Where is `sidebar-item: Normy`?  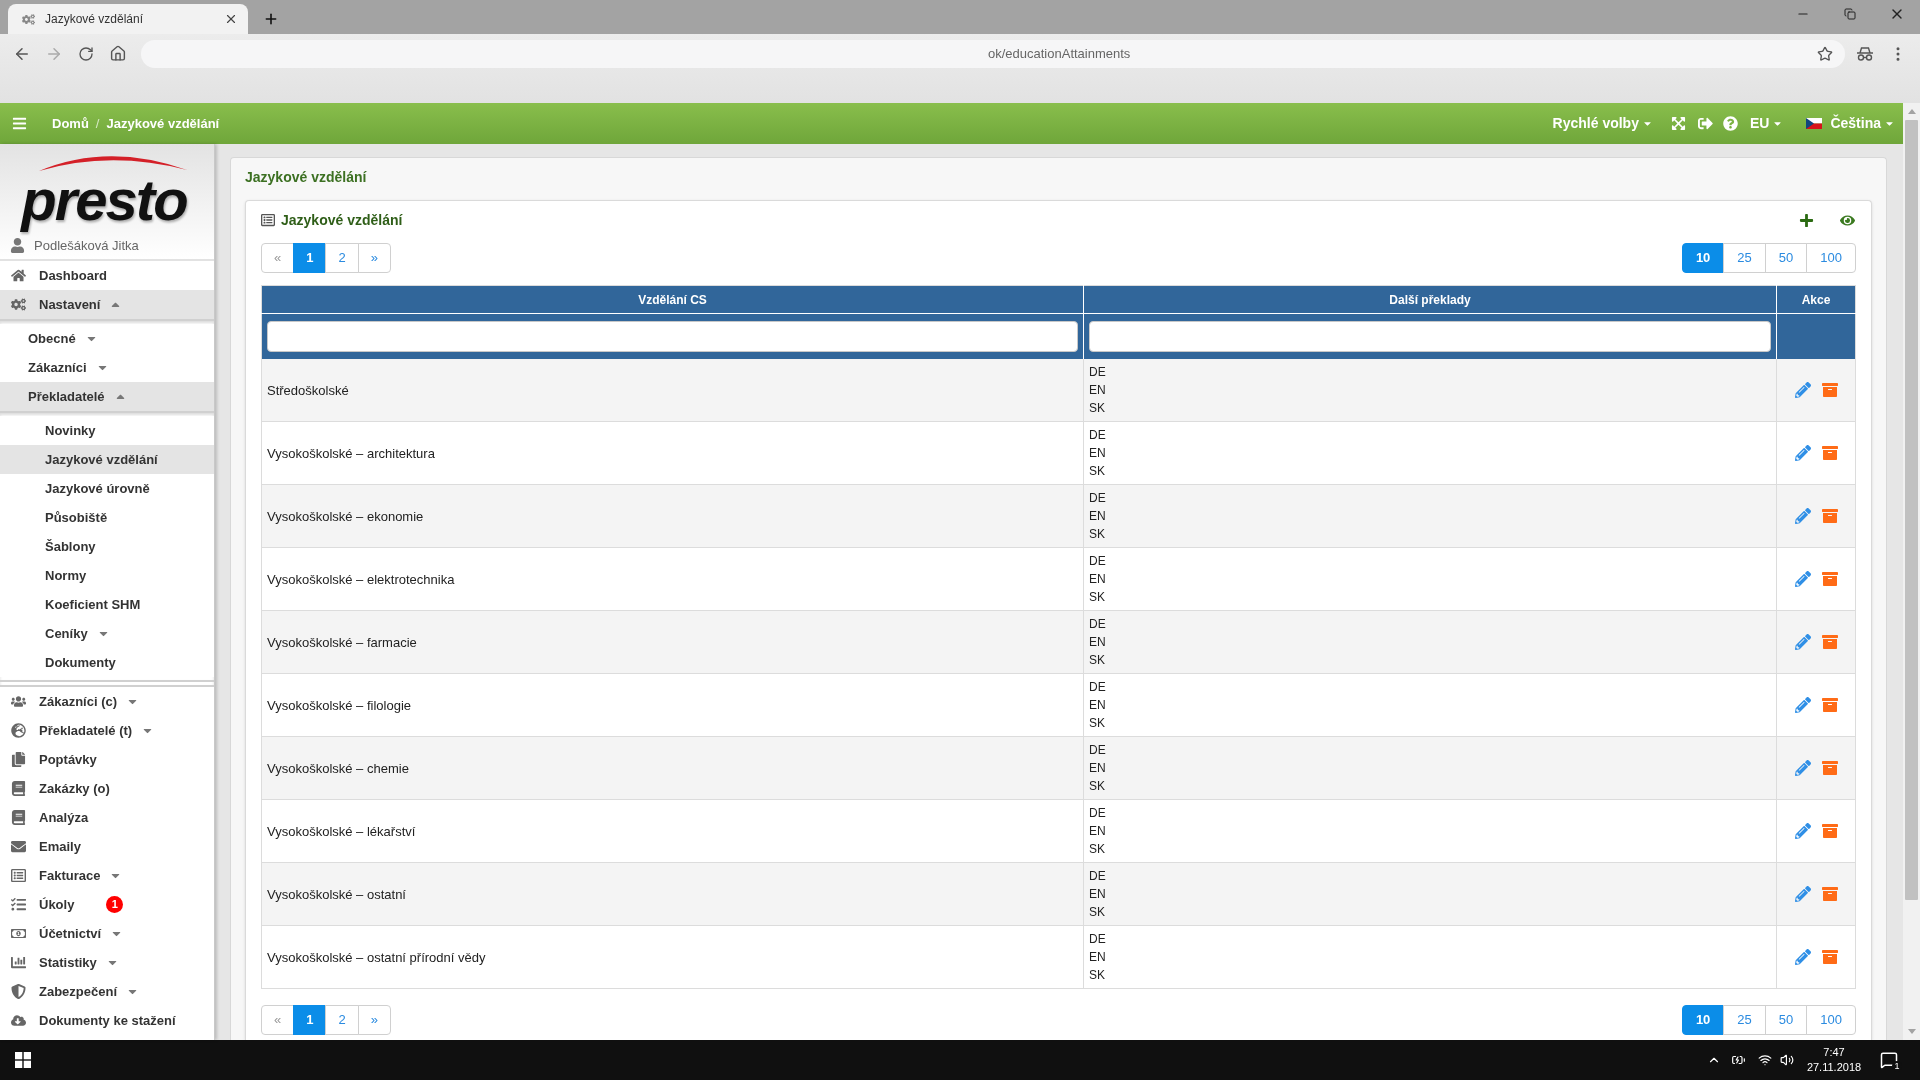 sidebar-item: Normy is located at coordinates (107, 575).